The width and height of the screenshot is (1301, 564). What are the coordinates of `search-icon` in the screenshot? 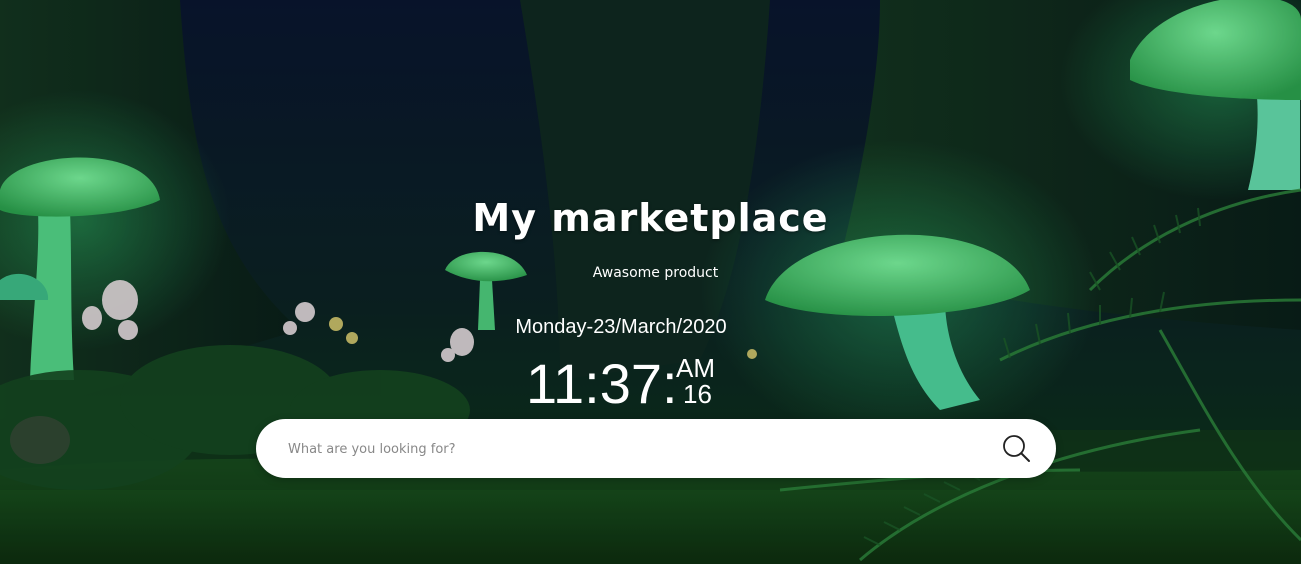 It's located at (1016, 448).